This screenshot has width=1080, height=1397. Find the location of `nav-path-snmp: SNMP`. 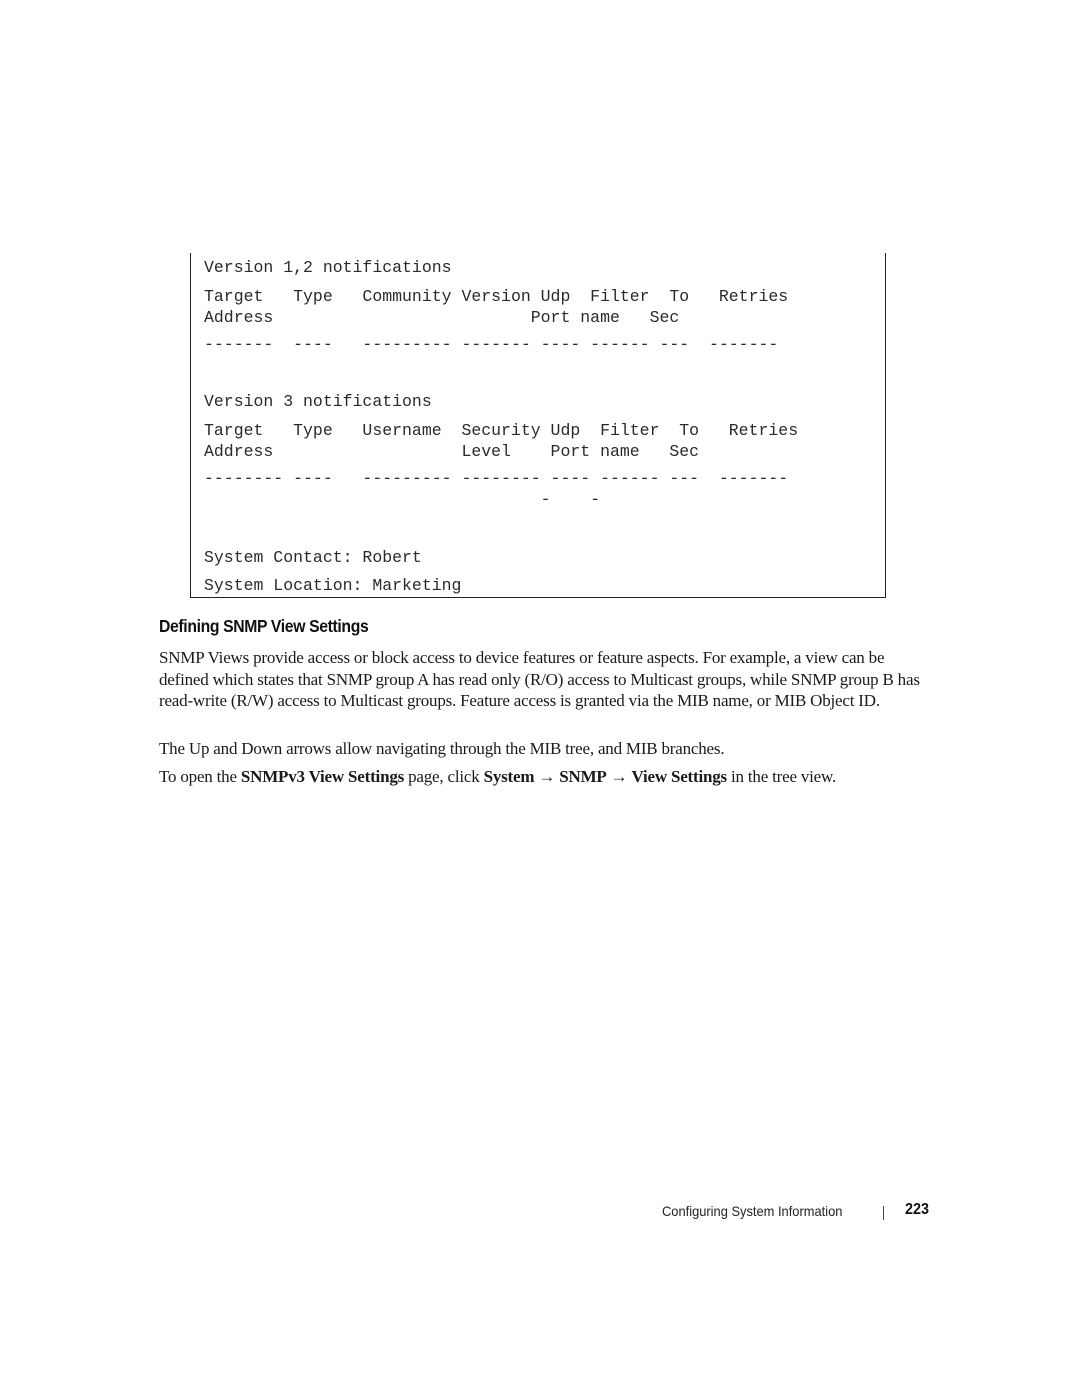

nav-path-snmp: SNMP is located at coordinates (583, 776).